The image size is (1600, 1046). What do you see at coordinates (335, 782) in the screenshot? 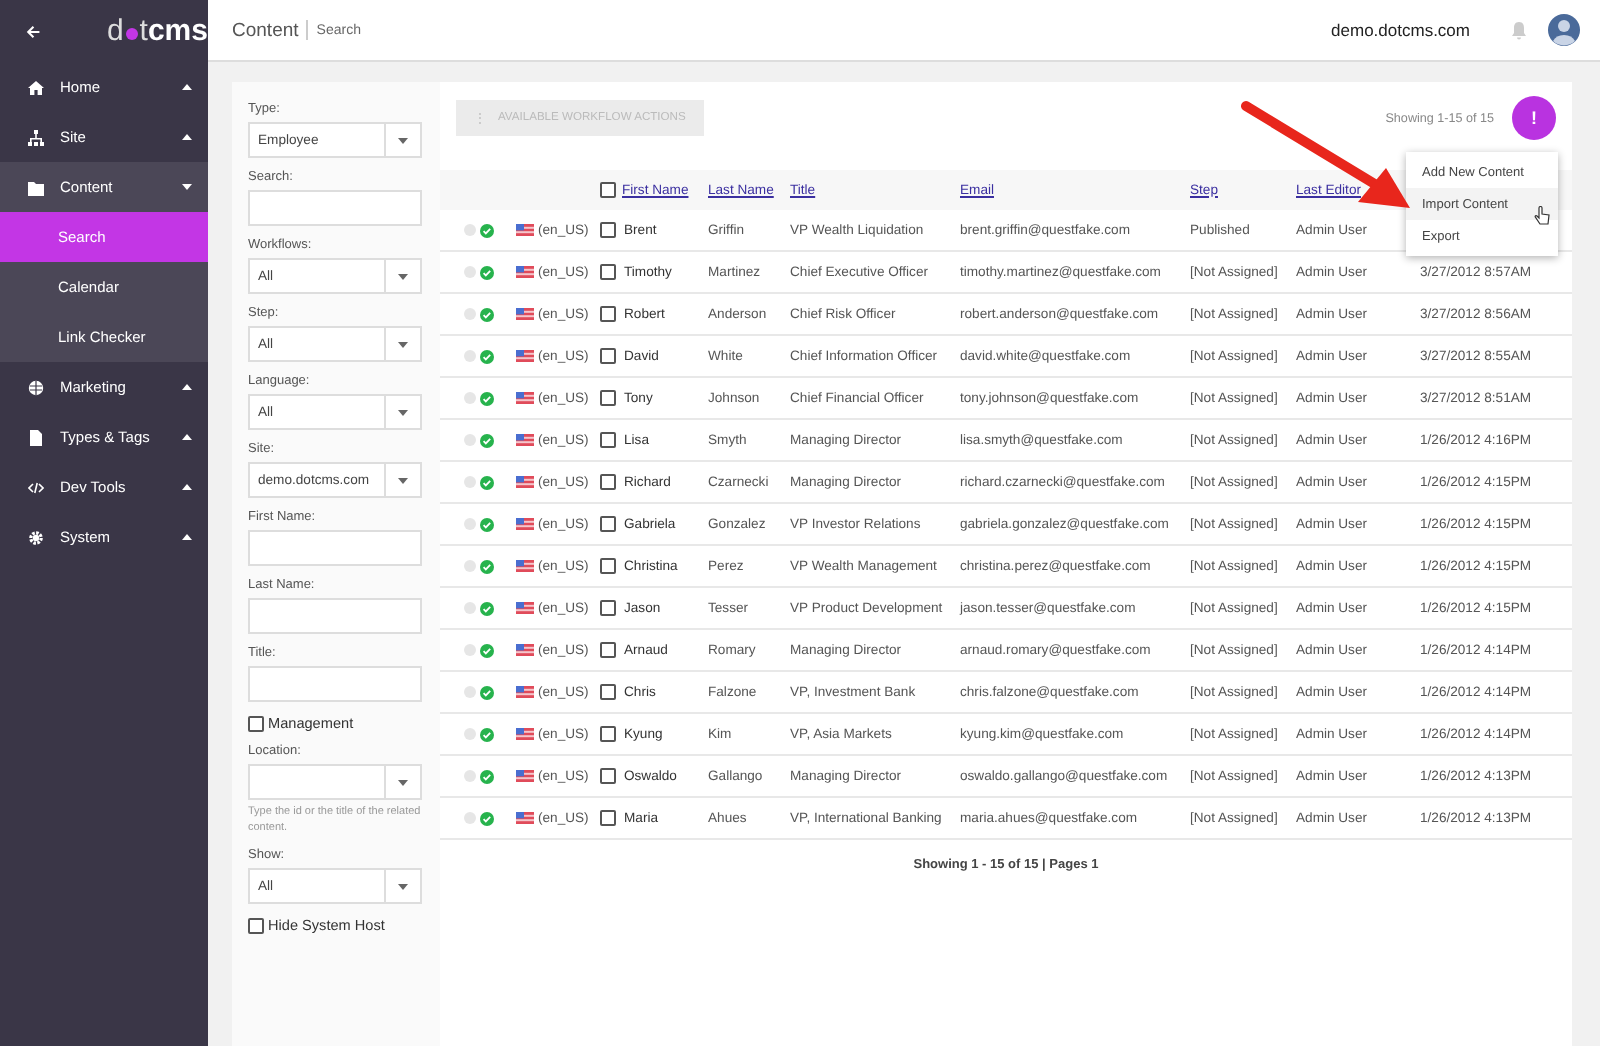
I see `dropdown-field` at bounding box center [335, 782].